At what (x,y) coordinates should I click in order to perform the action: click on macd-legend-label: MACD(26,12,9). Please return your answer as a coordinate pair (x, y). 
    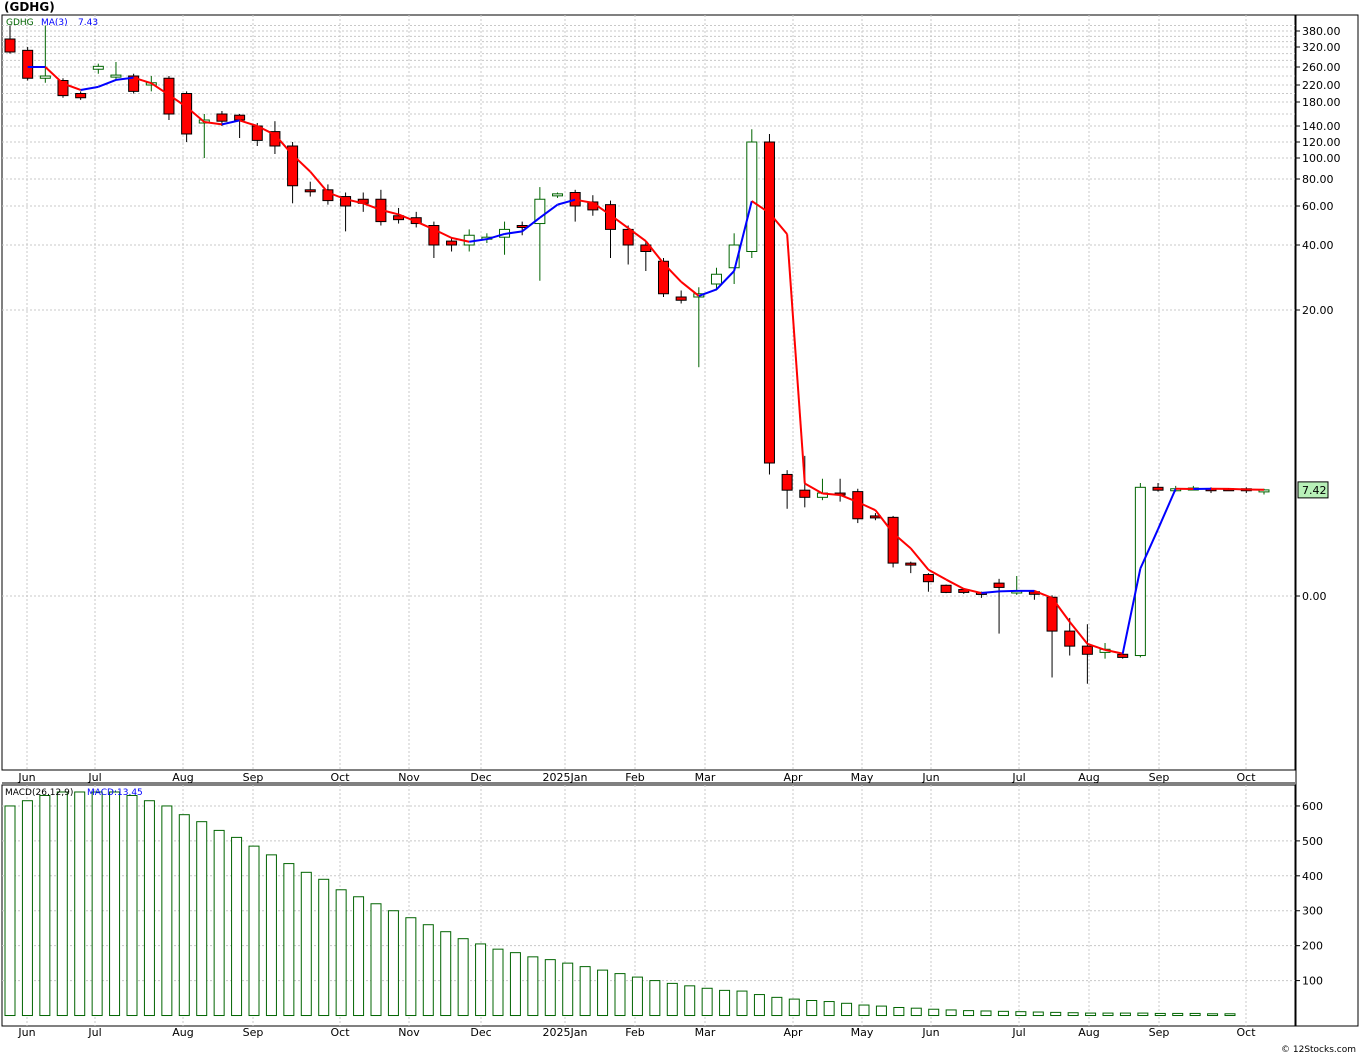
    Looking at the image, I should click on (39, 793).